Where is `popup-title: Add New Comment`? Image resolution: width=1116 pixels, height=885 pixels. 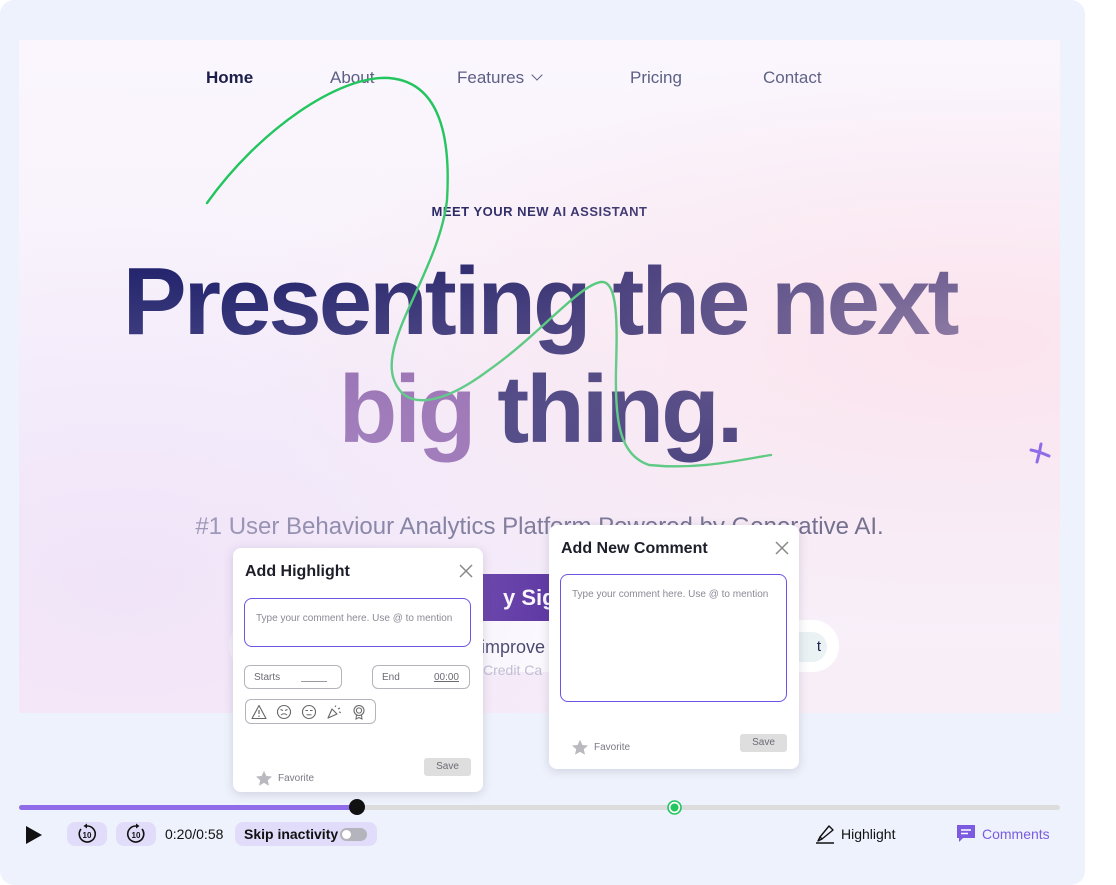
popup-title: Add New Comment is located at coordinates (634, 548).